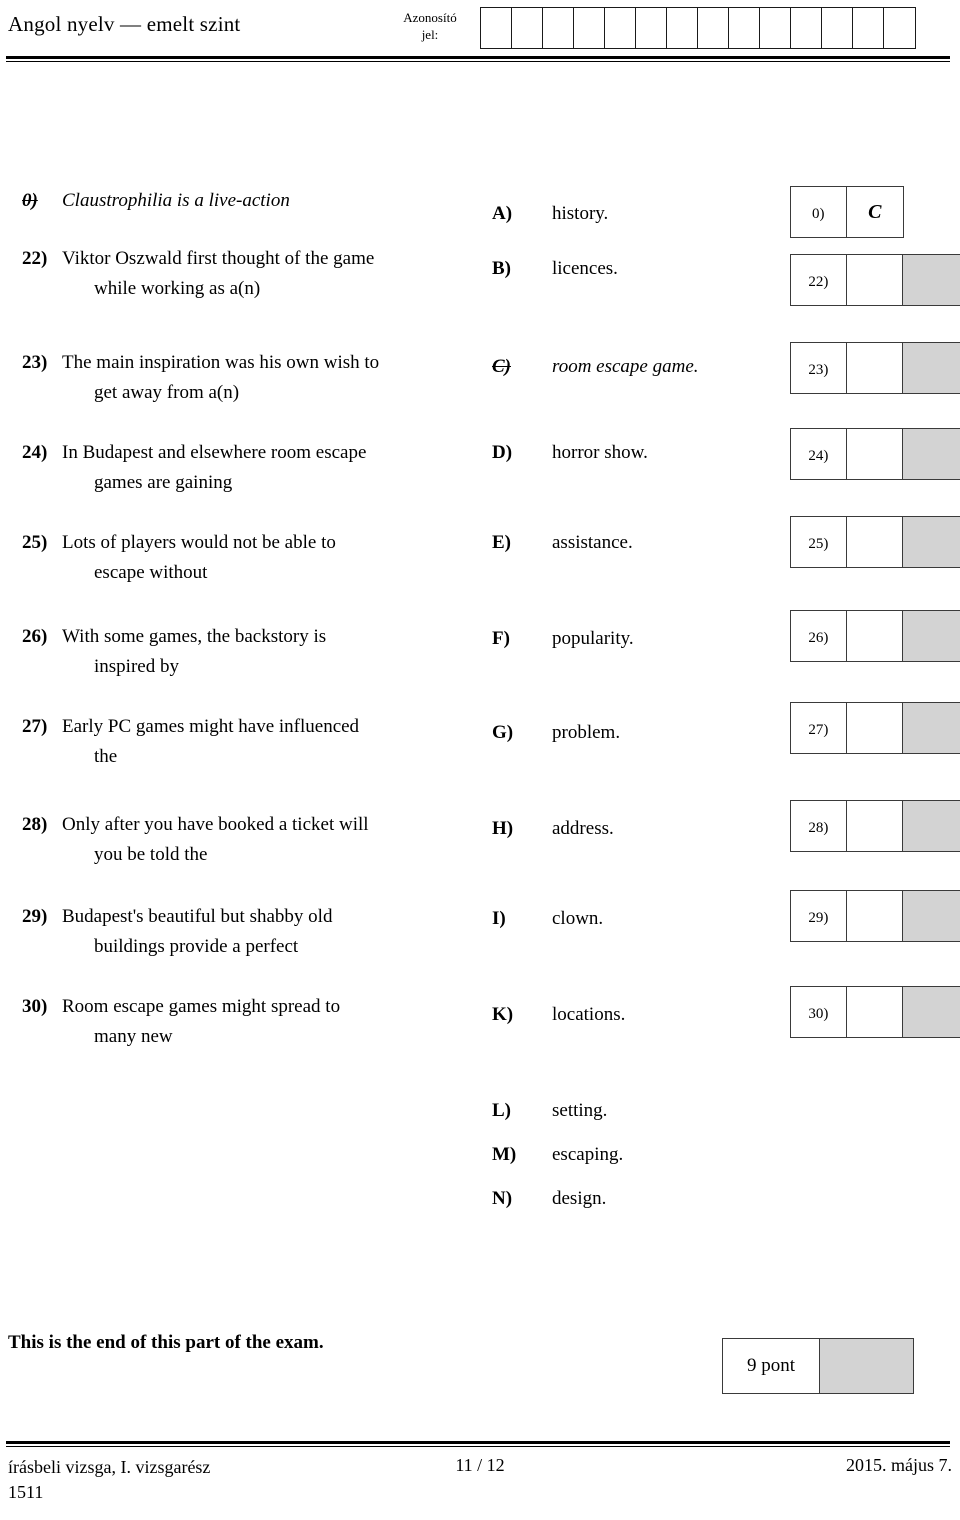  I want to click on option-letter: E), so click(501, 542).